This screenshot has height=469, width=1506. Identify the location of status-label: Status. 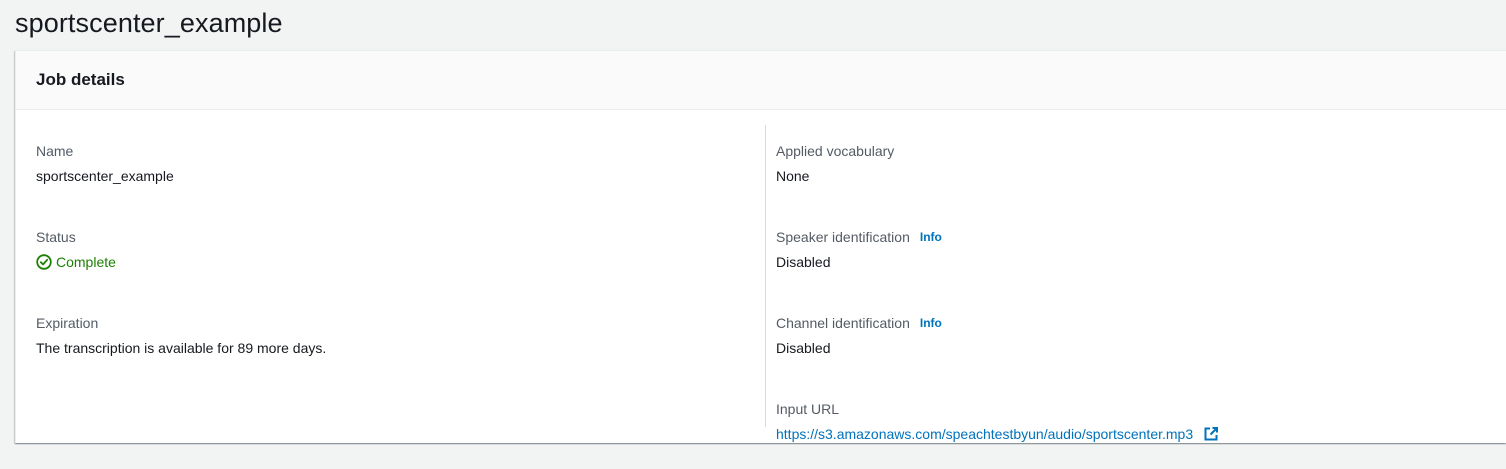
(56, 237).